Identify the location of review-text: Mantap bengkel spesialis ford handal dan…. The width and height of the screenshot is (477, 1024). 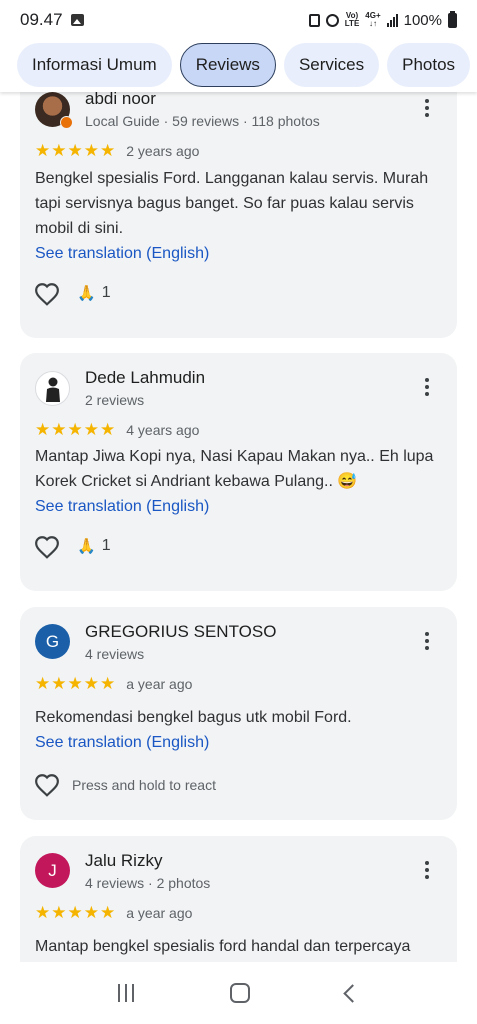
(223, 946).